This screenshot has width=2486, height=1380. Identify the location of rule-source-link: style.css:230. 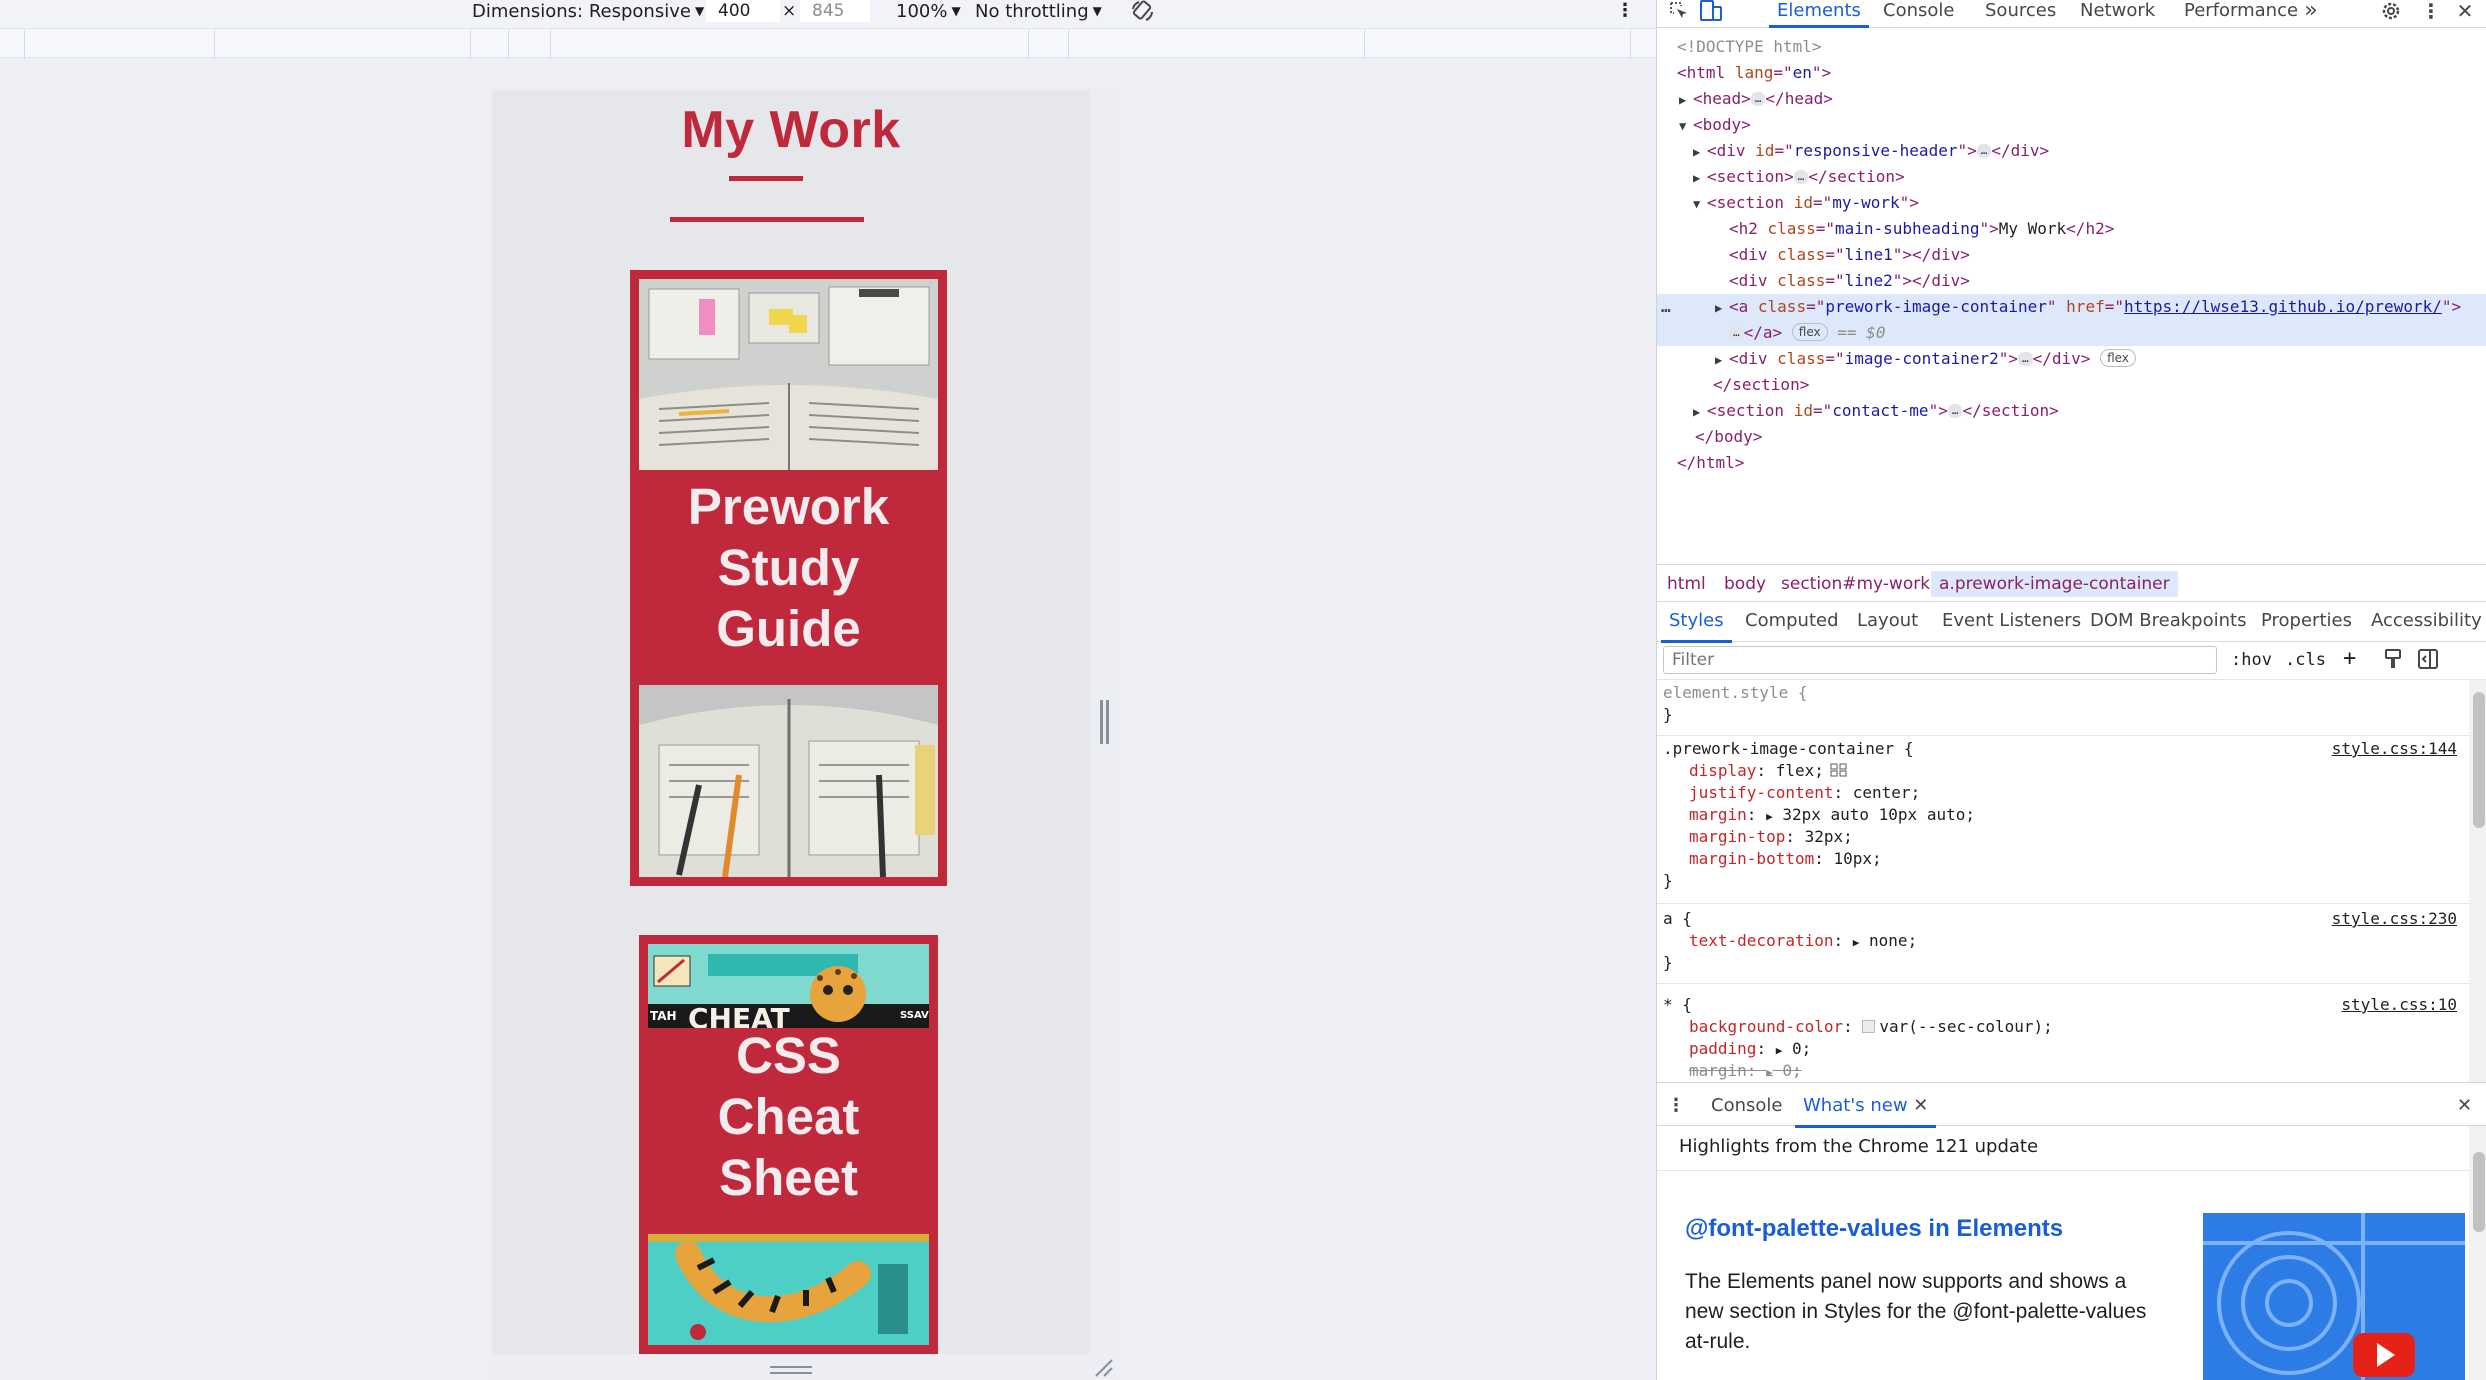
(2394, 919).